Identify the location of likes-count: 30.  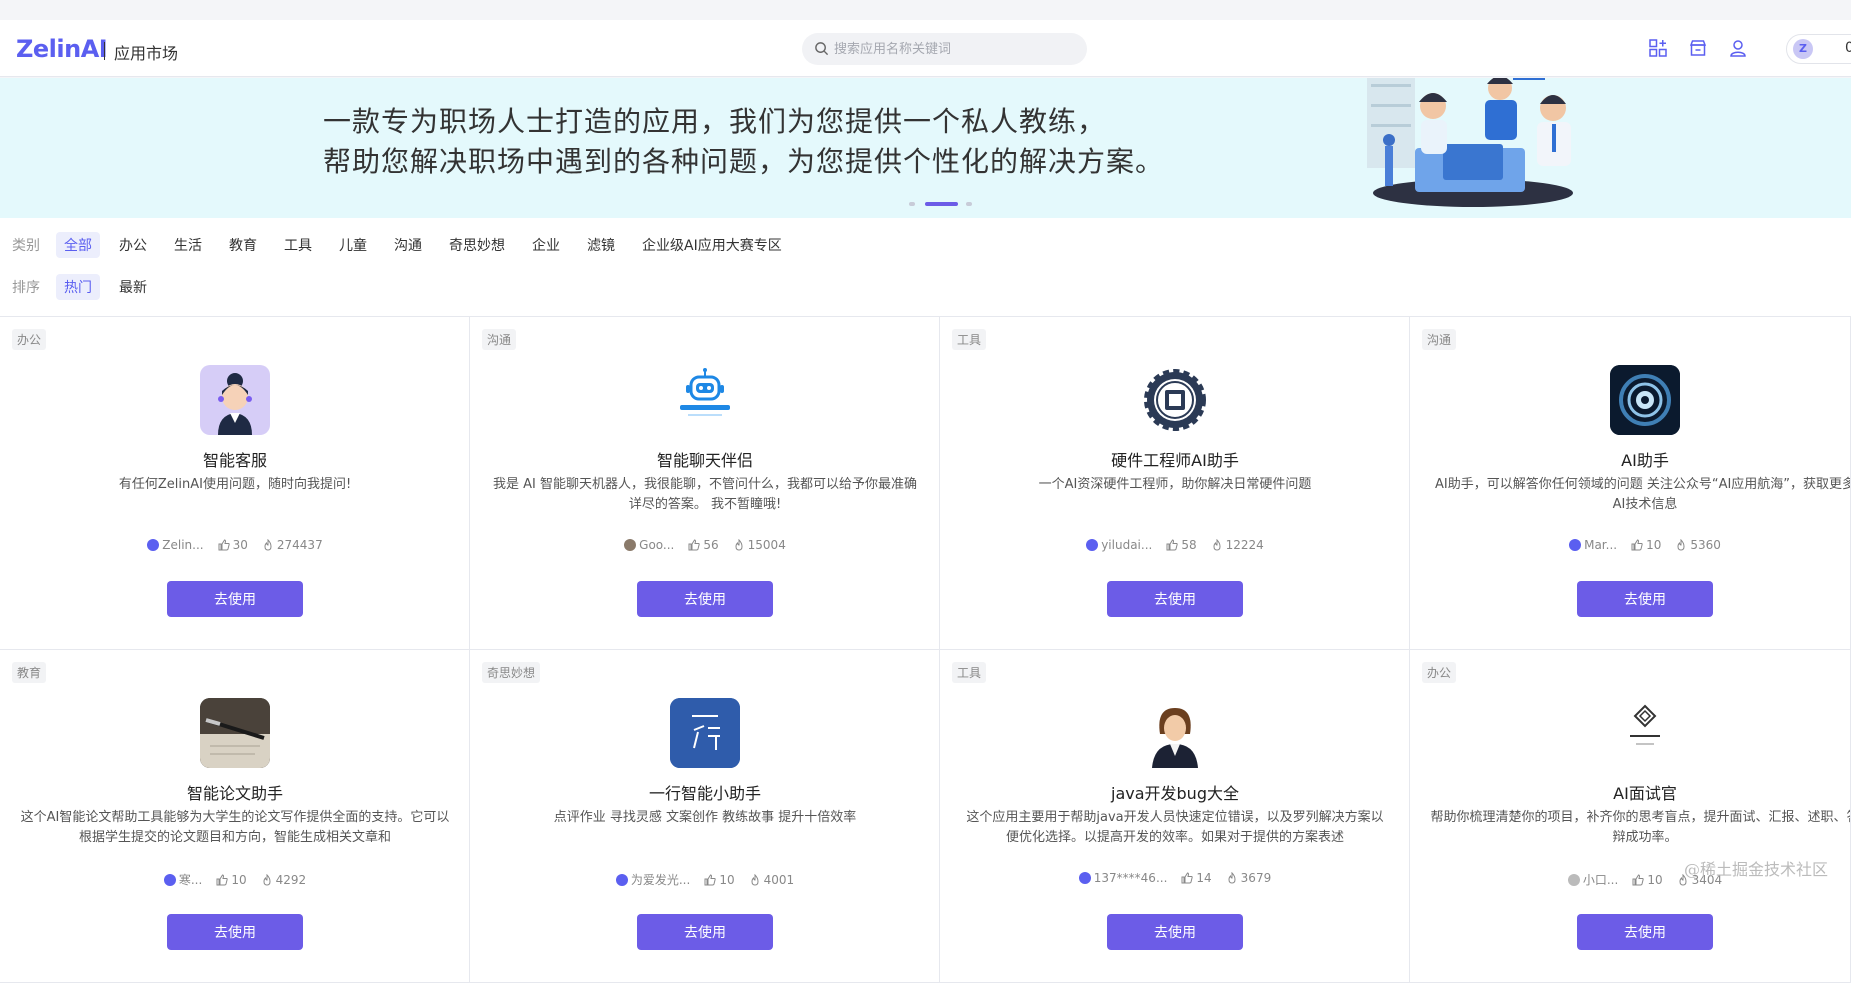
(240, 545).